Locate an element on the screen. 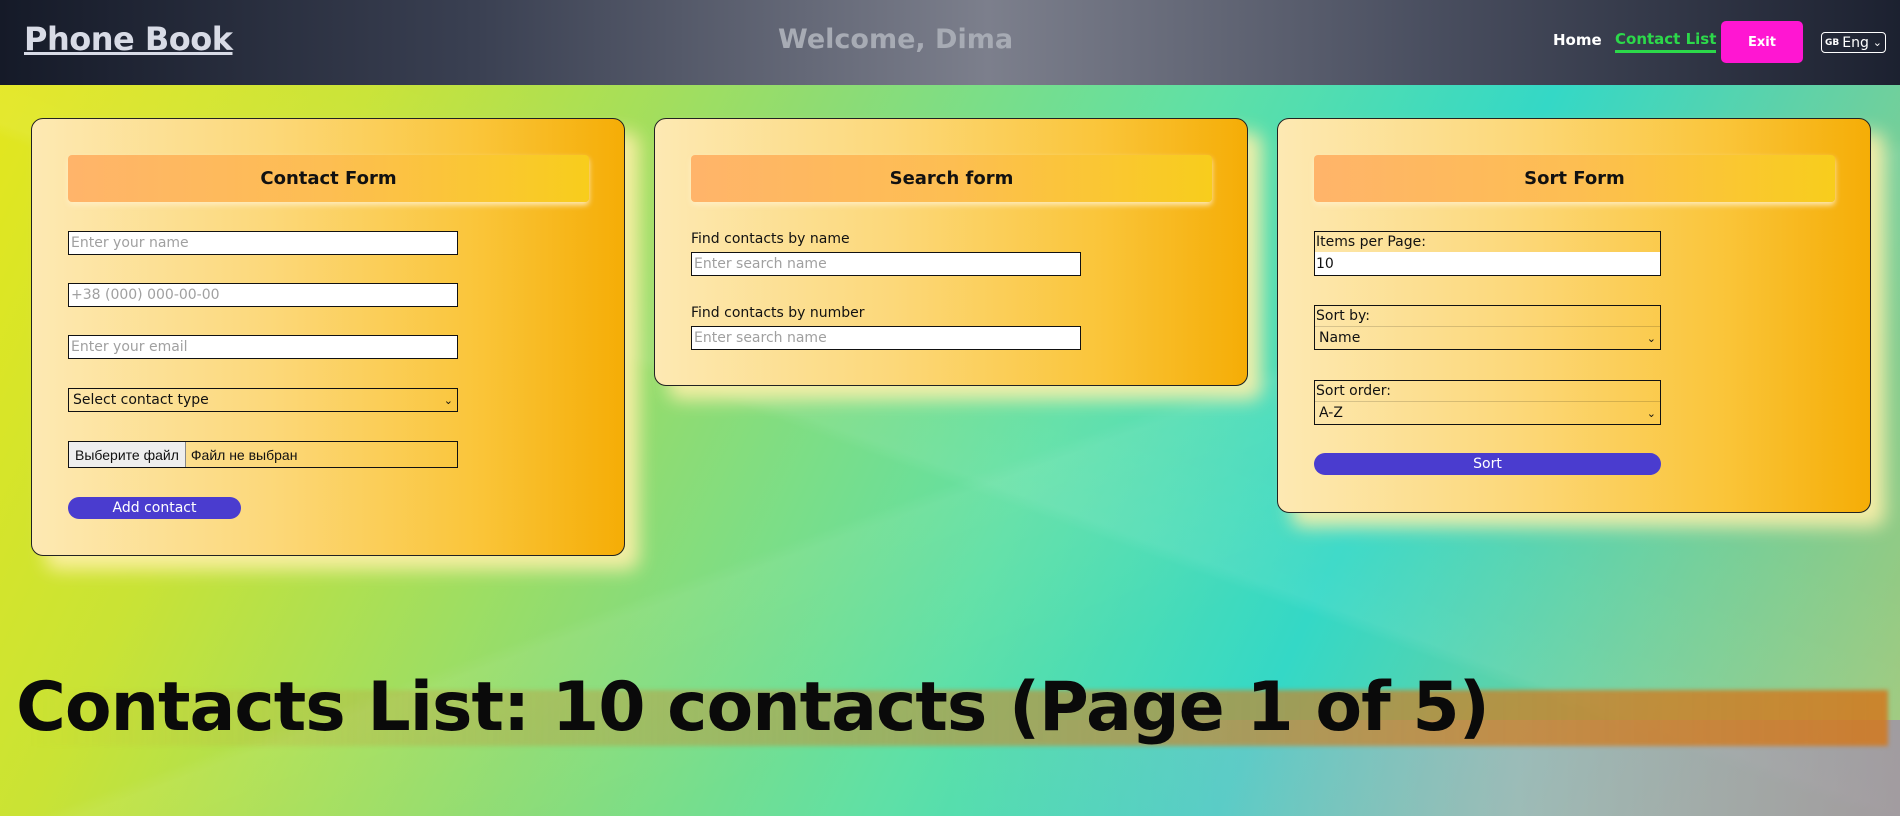 The width and height of the screenshot is (1900, 816). flag-icon: GB is located at coordinates (1832, 42).